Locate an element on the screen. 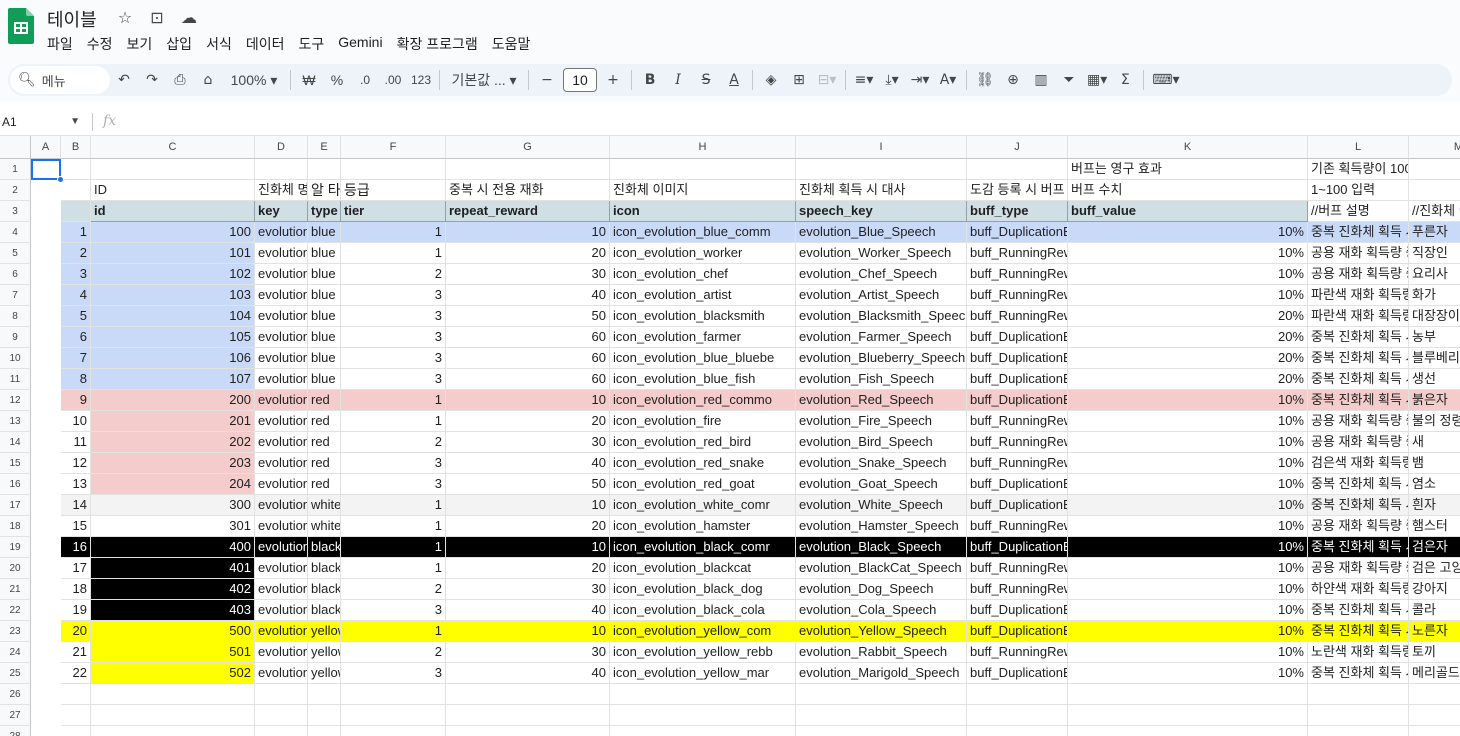  cell: buff_RunningRewardDew is located at coordinates (1017, 442).